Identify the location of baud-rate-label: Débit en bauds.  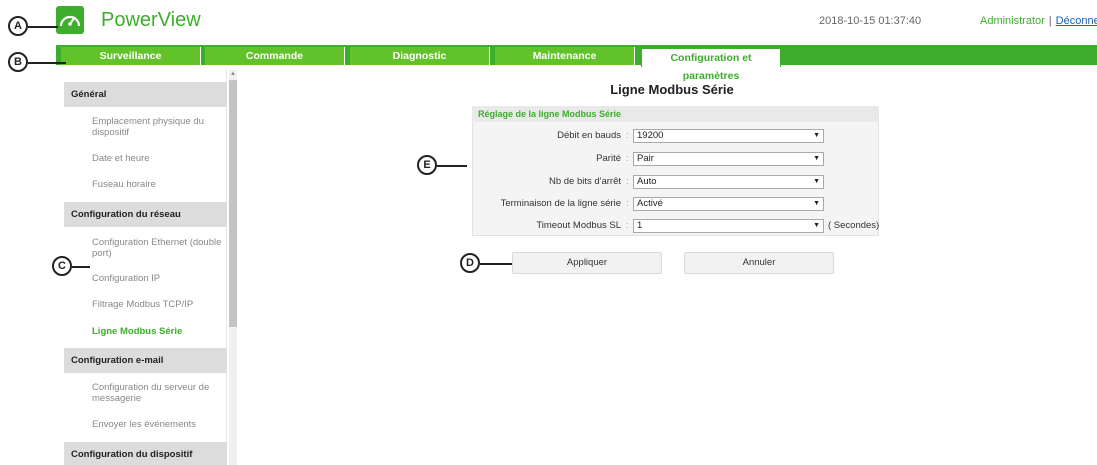
(589, 135).